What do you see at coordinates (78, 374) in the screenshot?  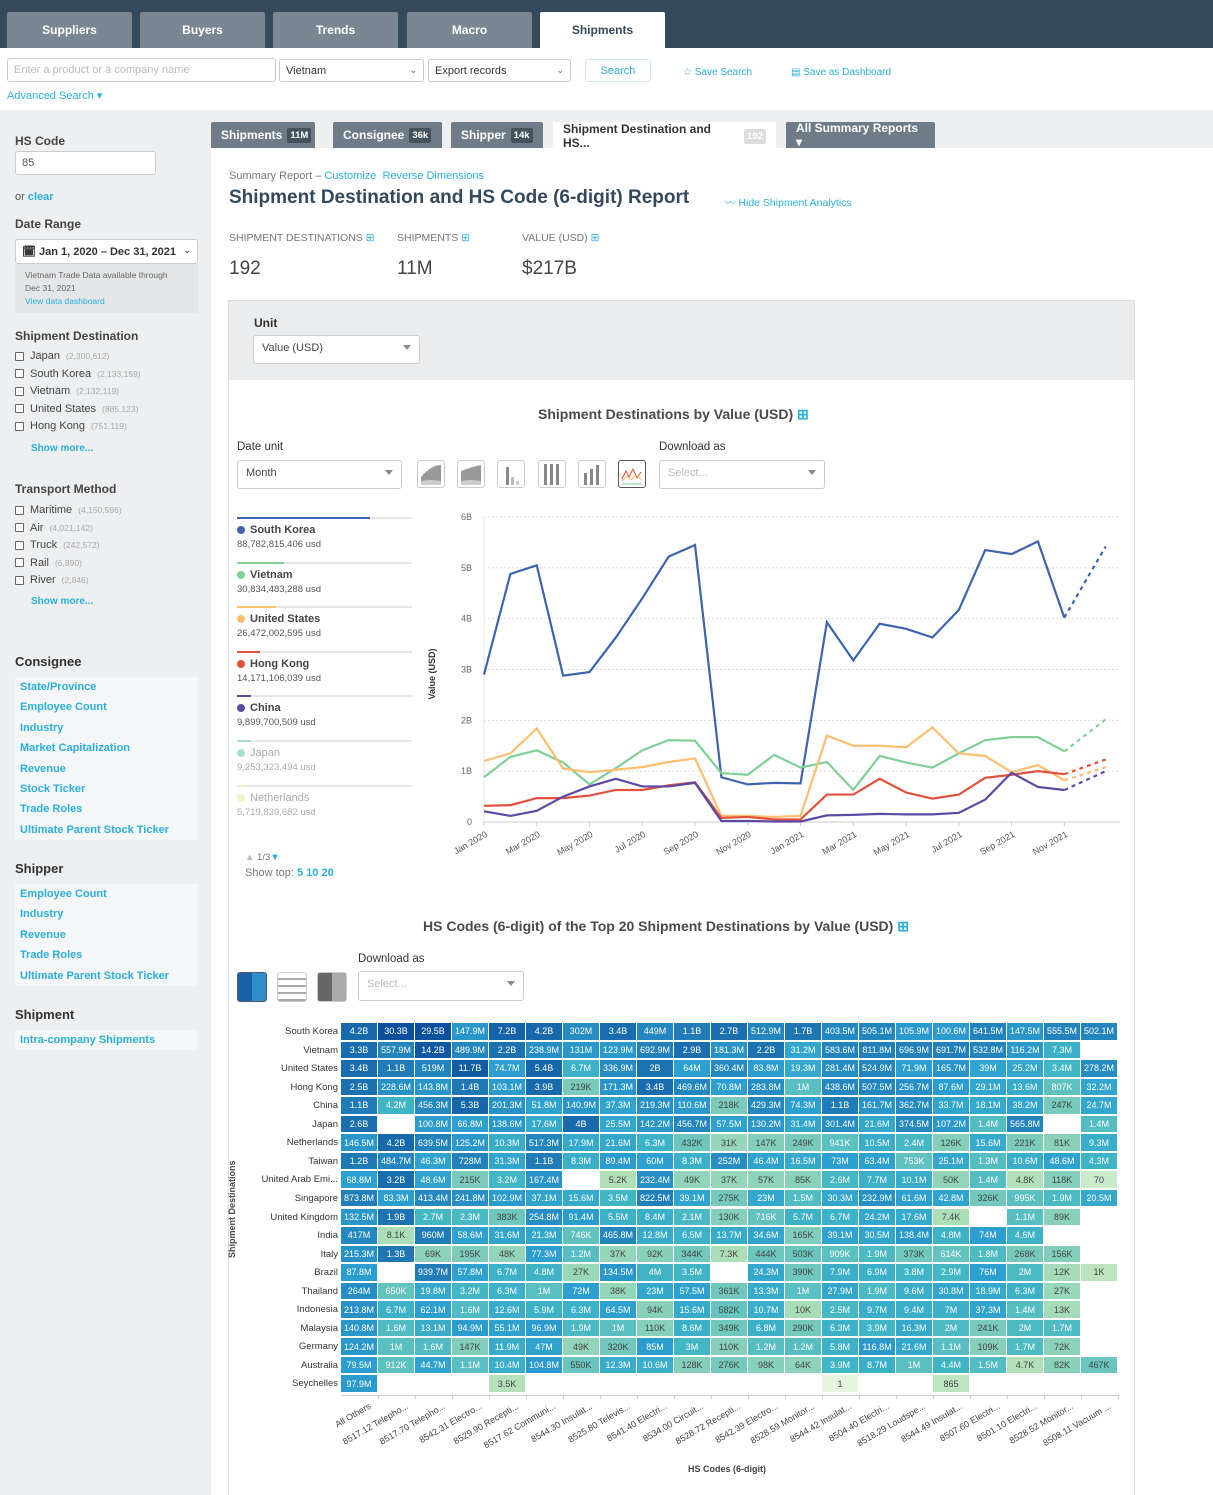 I see `destination-option: South Korea (2,133,159)` at bounding box center [78, 374].